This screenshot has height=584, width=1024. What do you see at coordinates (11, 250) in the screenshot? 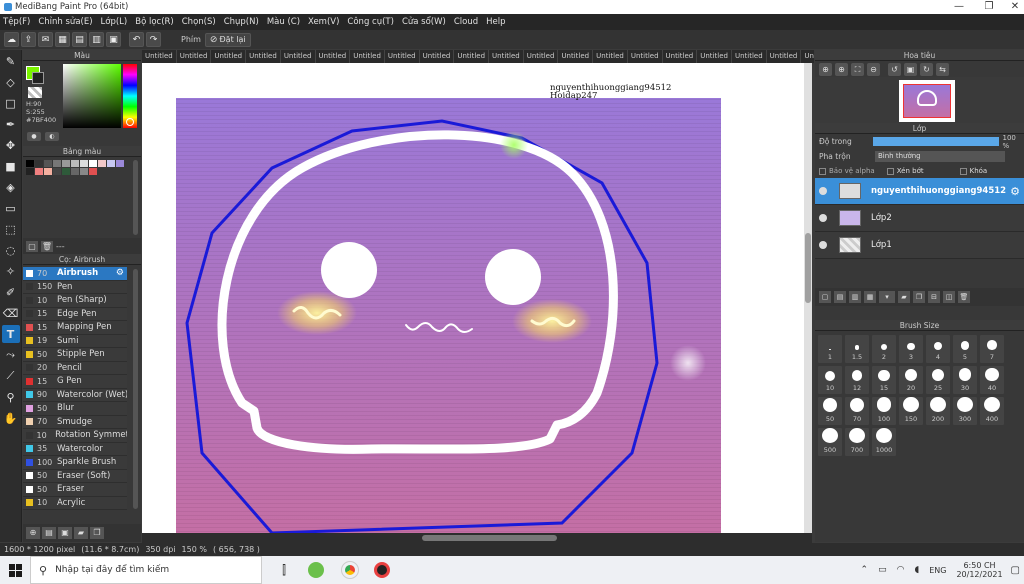
I see `lasso-tool-icon: ◌` at bounding box center [11, 250].